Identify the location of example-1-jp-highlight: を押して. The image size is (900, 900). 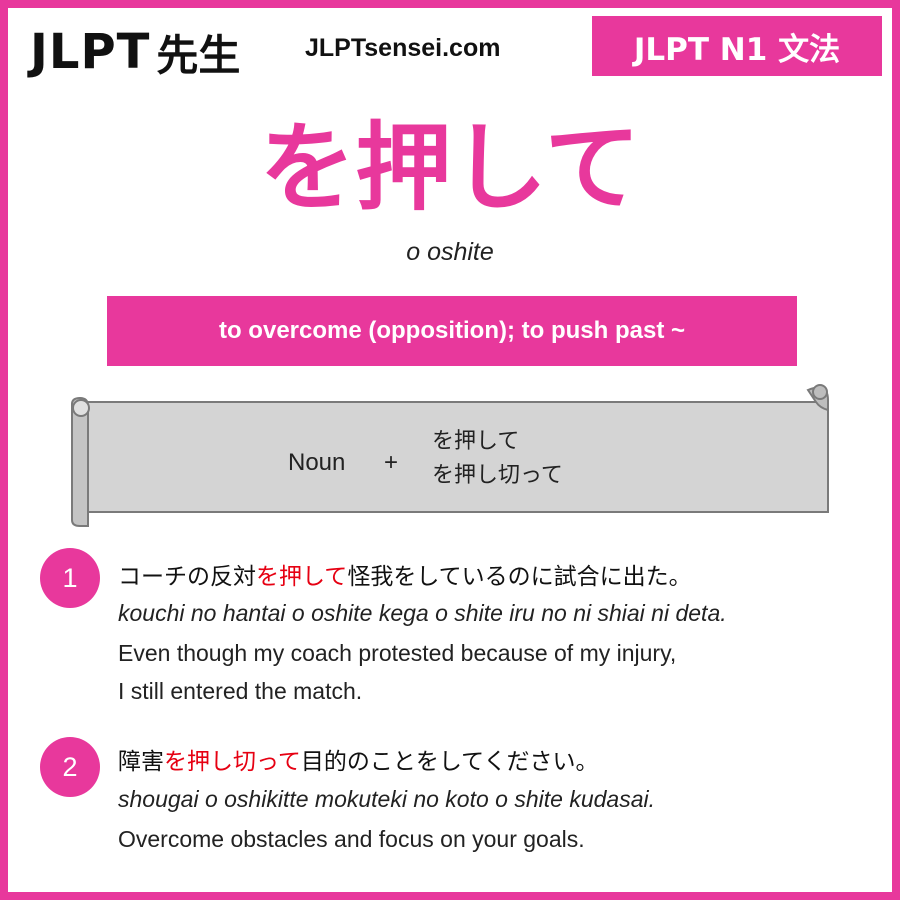
(302, 577).